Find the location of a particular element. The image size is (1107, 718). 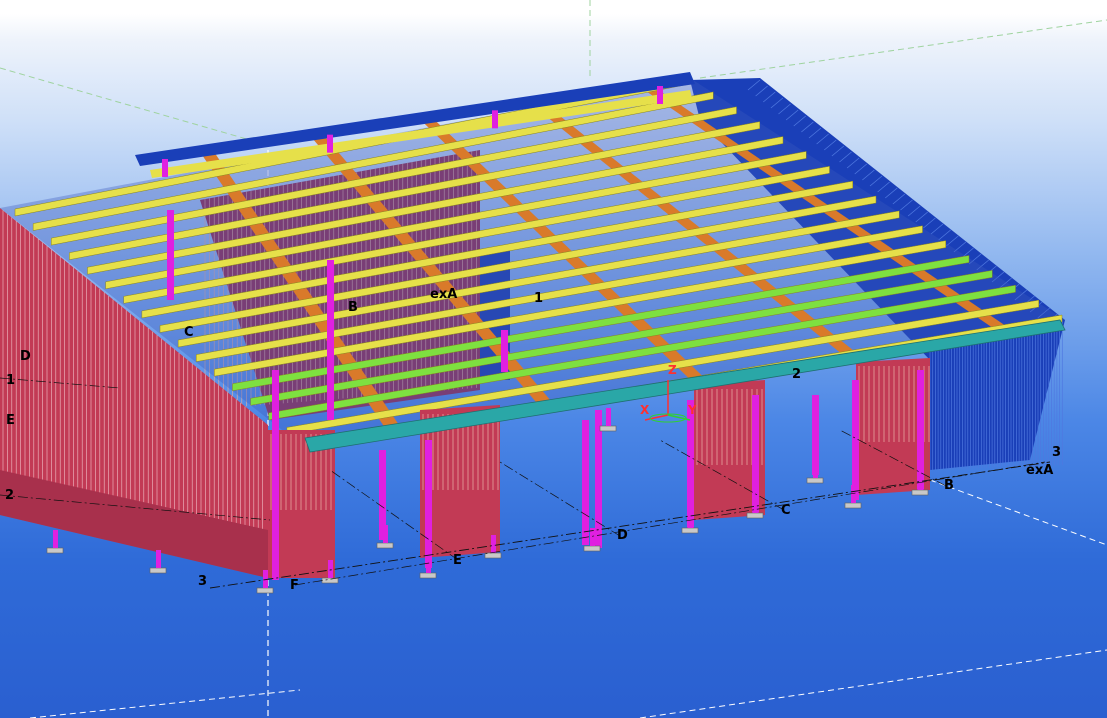

gridline-label-C-bottom: C is located at coordinates (786, 510).